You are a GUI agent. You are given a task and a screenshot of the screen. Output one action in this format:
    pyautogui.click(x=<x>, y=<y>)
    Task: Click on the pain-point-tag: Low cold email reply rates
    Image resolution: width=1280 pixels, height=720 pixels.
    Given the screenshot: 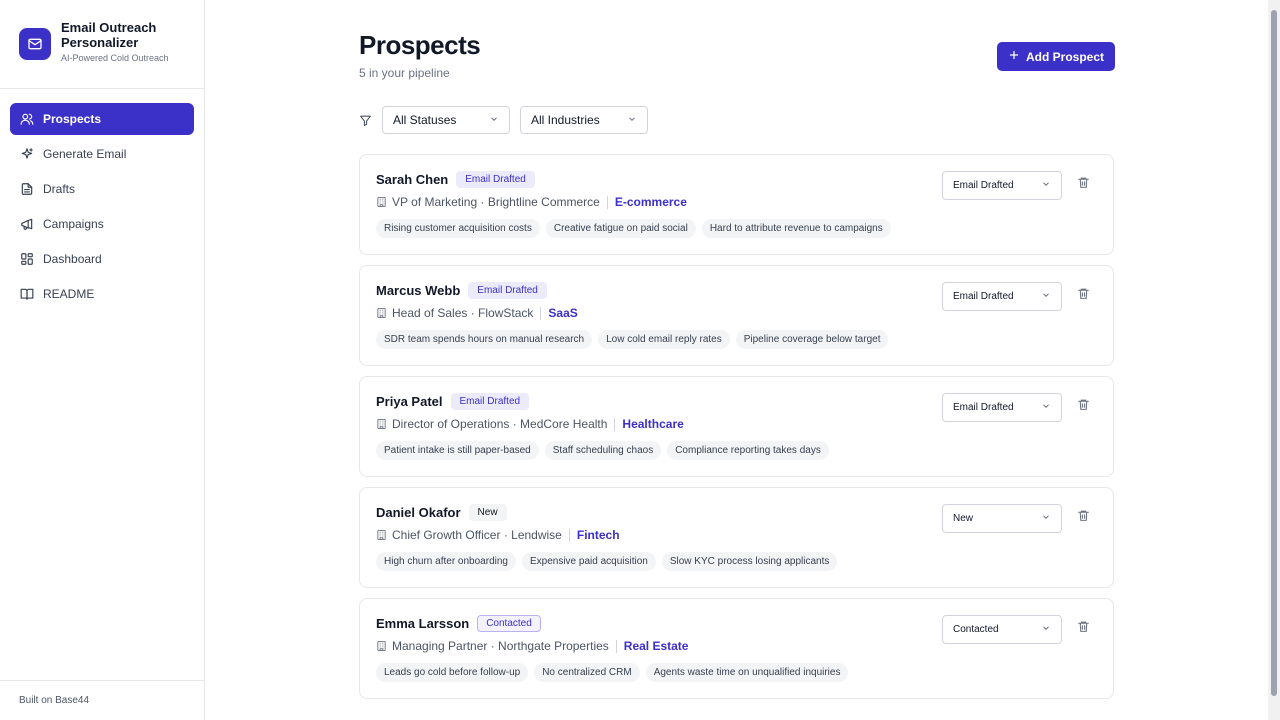 What is the action you would take?
    pyautogui.click(x=664, y=339)
    